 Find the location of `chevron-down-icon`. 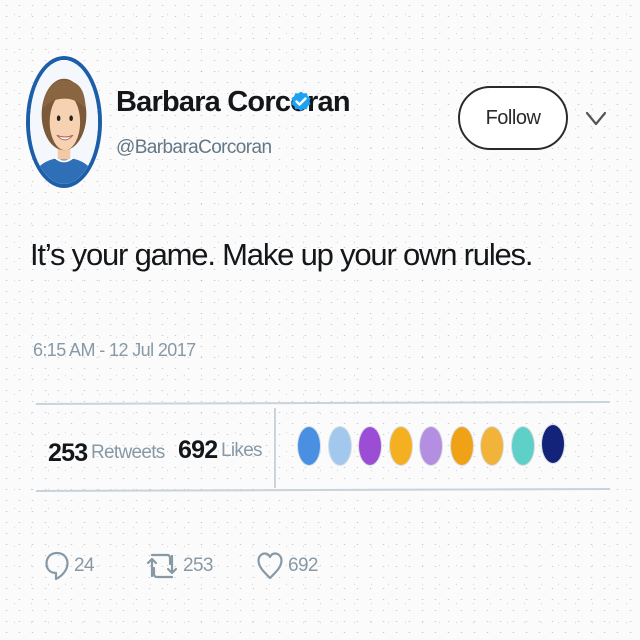

chevron-down-icon is located at coordinates (596, 119).